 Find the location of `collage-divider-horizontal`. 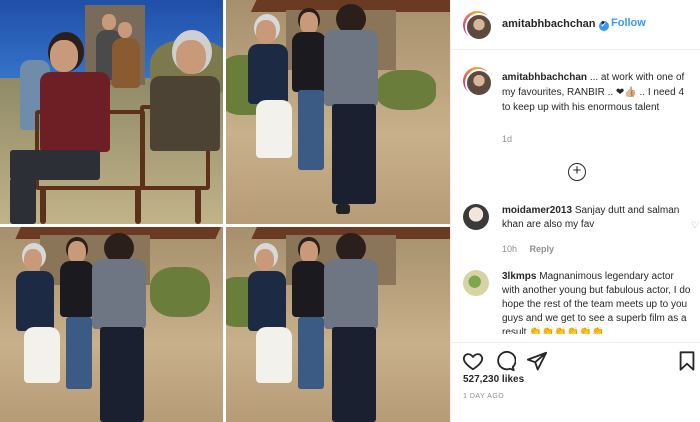

collage-divider-horizontal is located at coordinates (225, 225).